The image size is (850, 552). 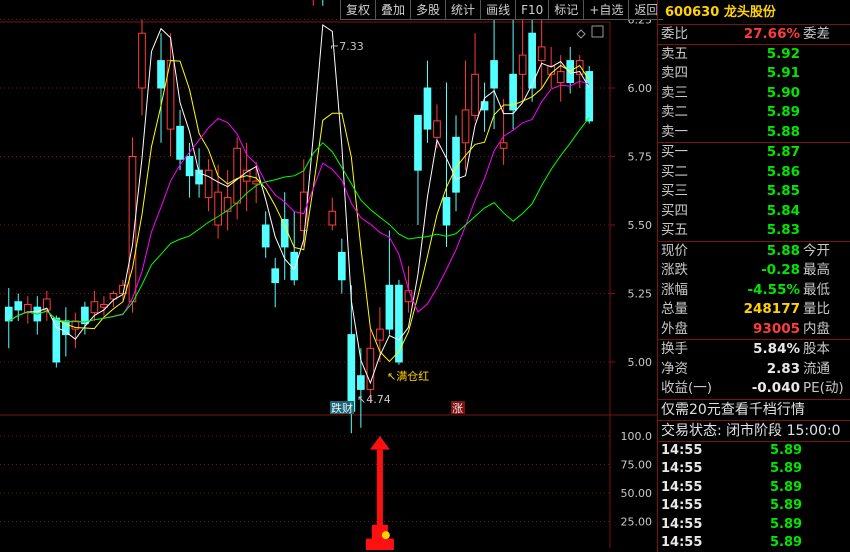 I want to click on marker-label-2: 涨, so click(x=457, y=408).